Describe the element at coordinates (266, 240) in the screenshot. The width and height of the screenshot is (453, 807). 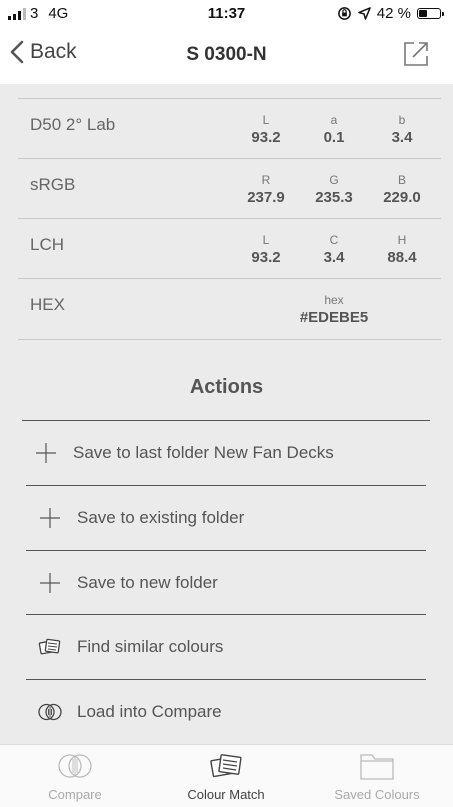
I see `lch-l-key: L` at that location.